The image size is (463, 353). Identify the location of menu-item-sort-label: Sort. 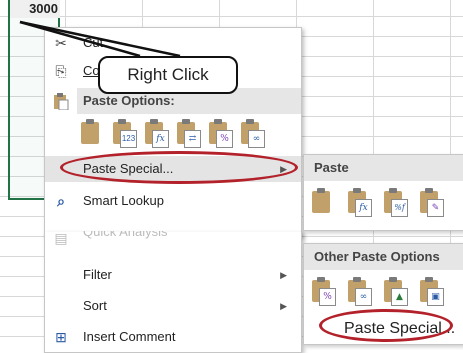
(95, 305).